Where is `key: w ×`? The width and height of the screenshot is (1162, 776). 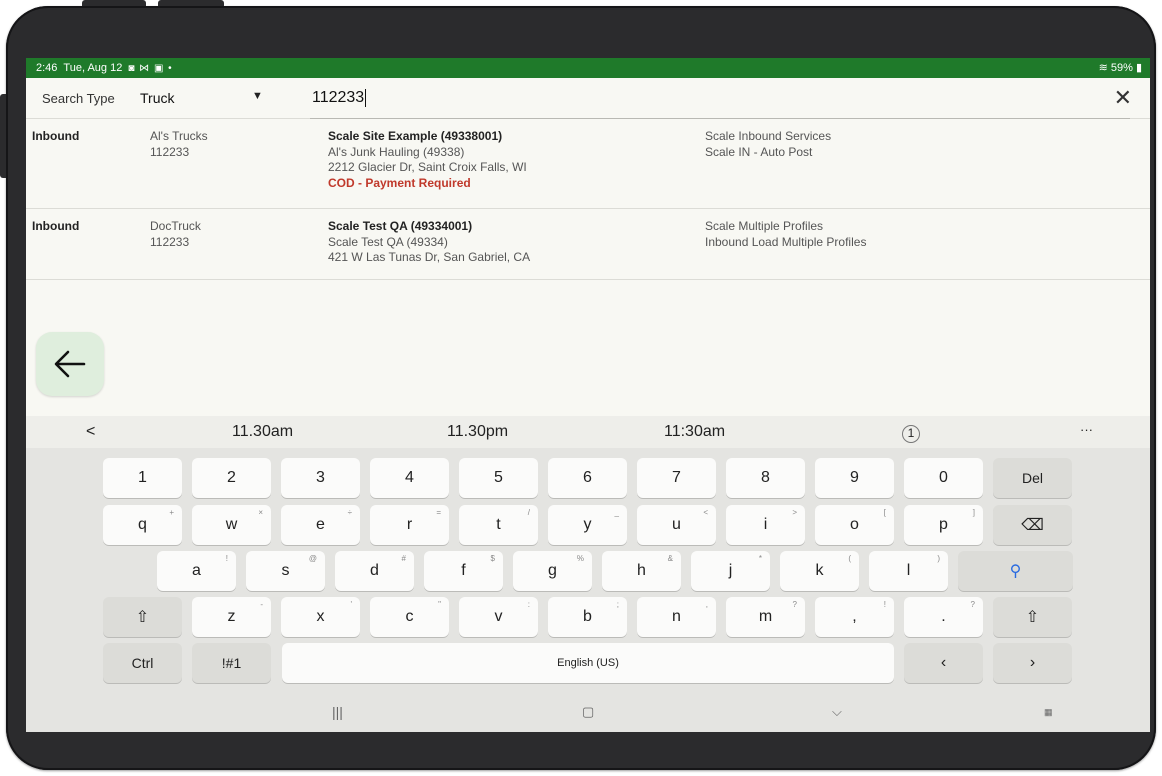
key: w × is located at coordinates (231, 525).